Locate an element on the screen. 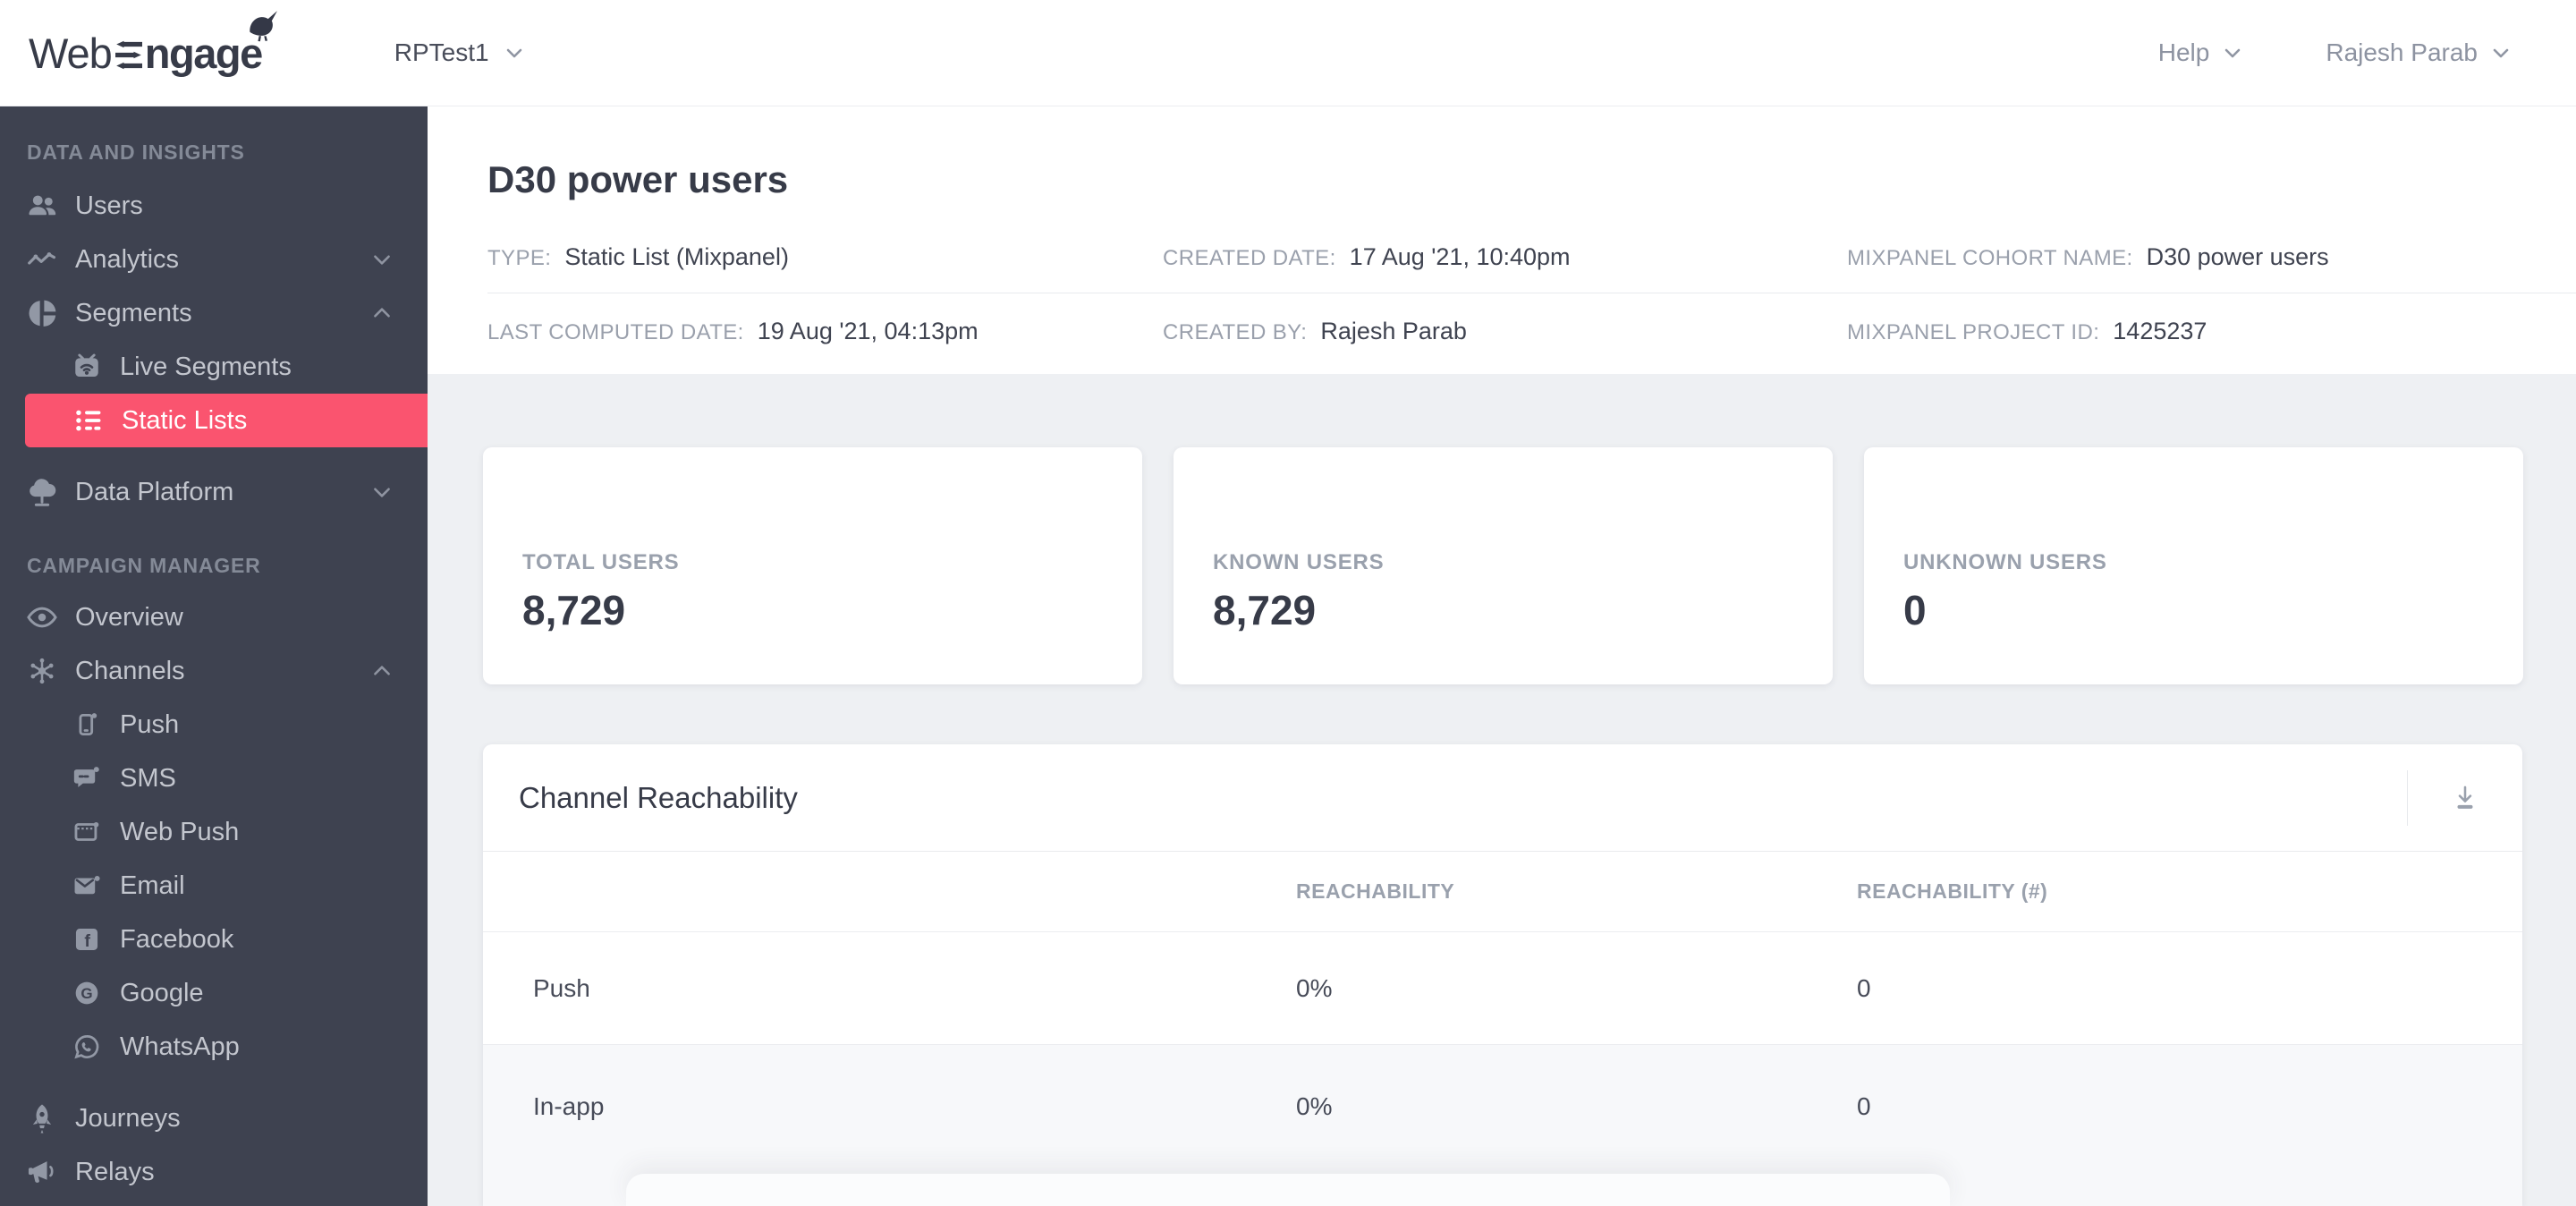 The width and height of the screenshot is (2576, 1206). meta-last-computed-date: LAST COMPUTED DATE: 19 Aug '21, 04:13pm is located at coordinates (825, 331).